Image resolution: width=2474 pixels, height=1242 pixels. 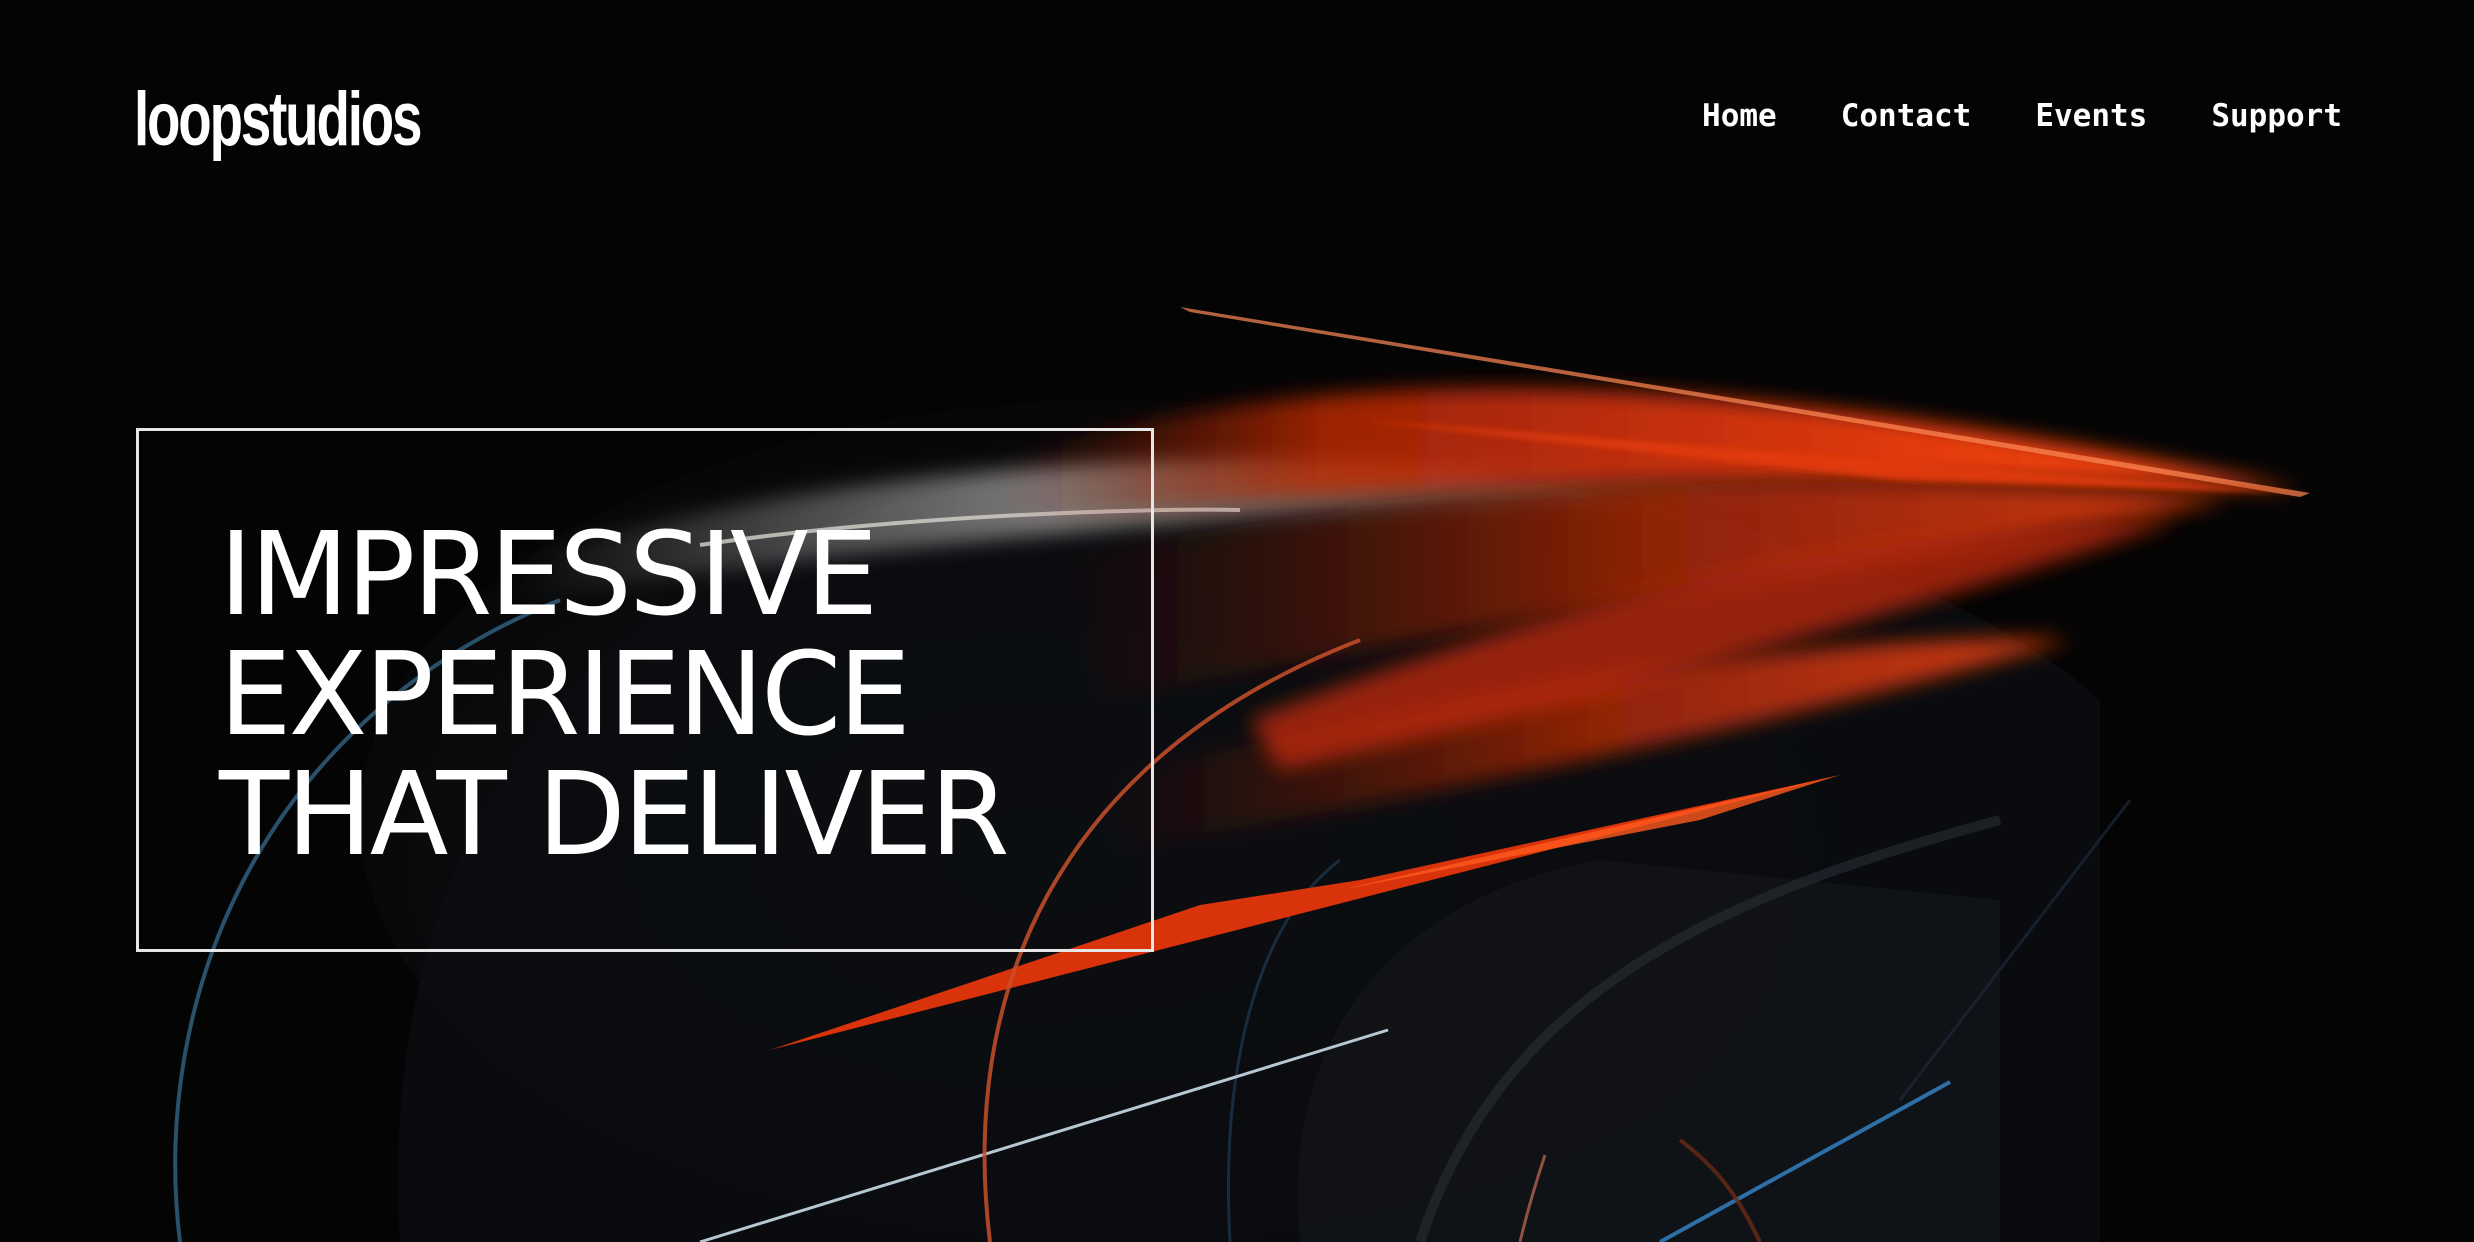 What do you see at coordinates (278, 120) in the screenshot?
I see `brand-logo: loopstudios` at bounding box center [278, 120].